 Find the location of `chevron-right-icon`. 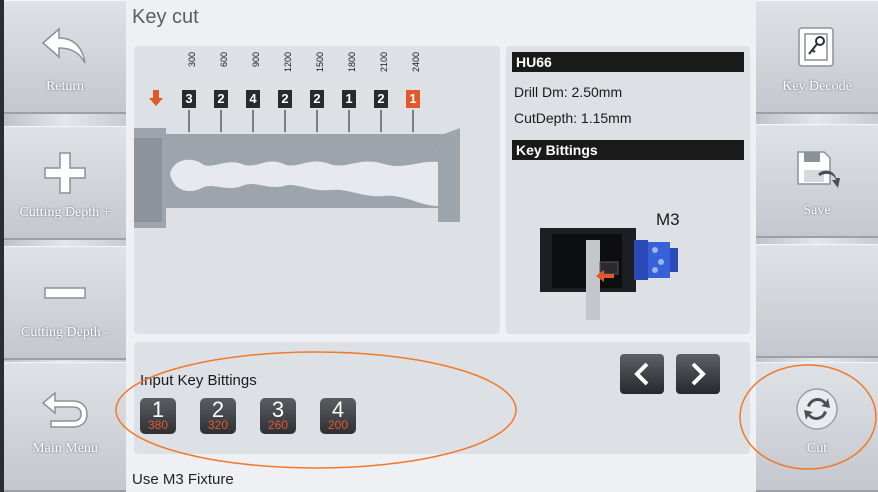

chevron-right-icon is located at coordinates (698, 374).